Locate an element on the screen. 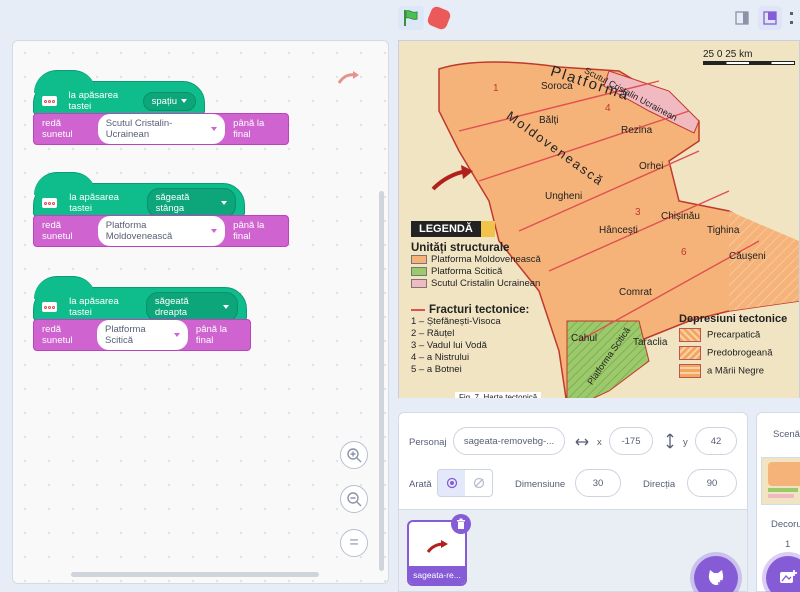  depressions-heading: Depresiuni tectonice is located at coordinates (733, 319).